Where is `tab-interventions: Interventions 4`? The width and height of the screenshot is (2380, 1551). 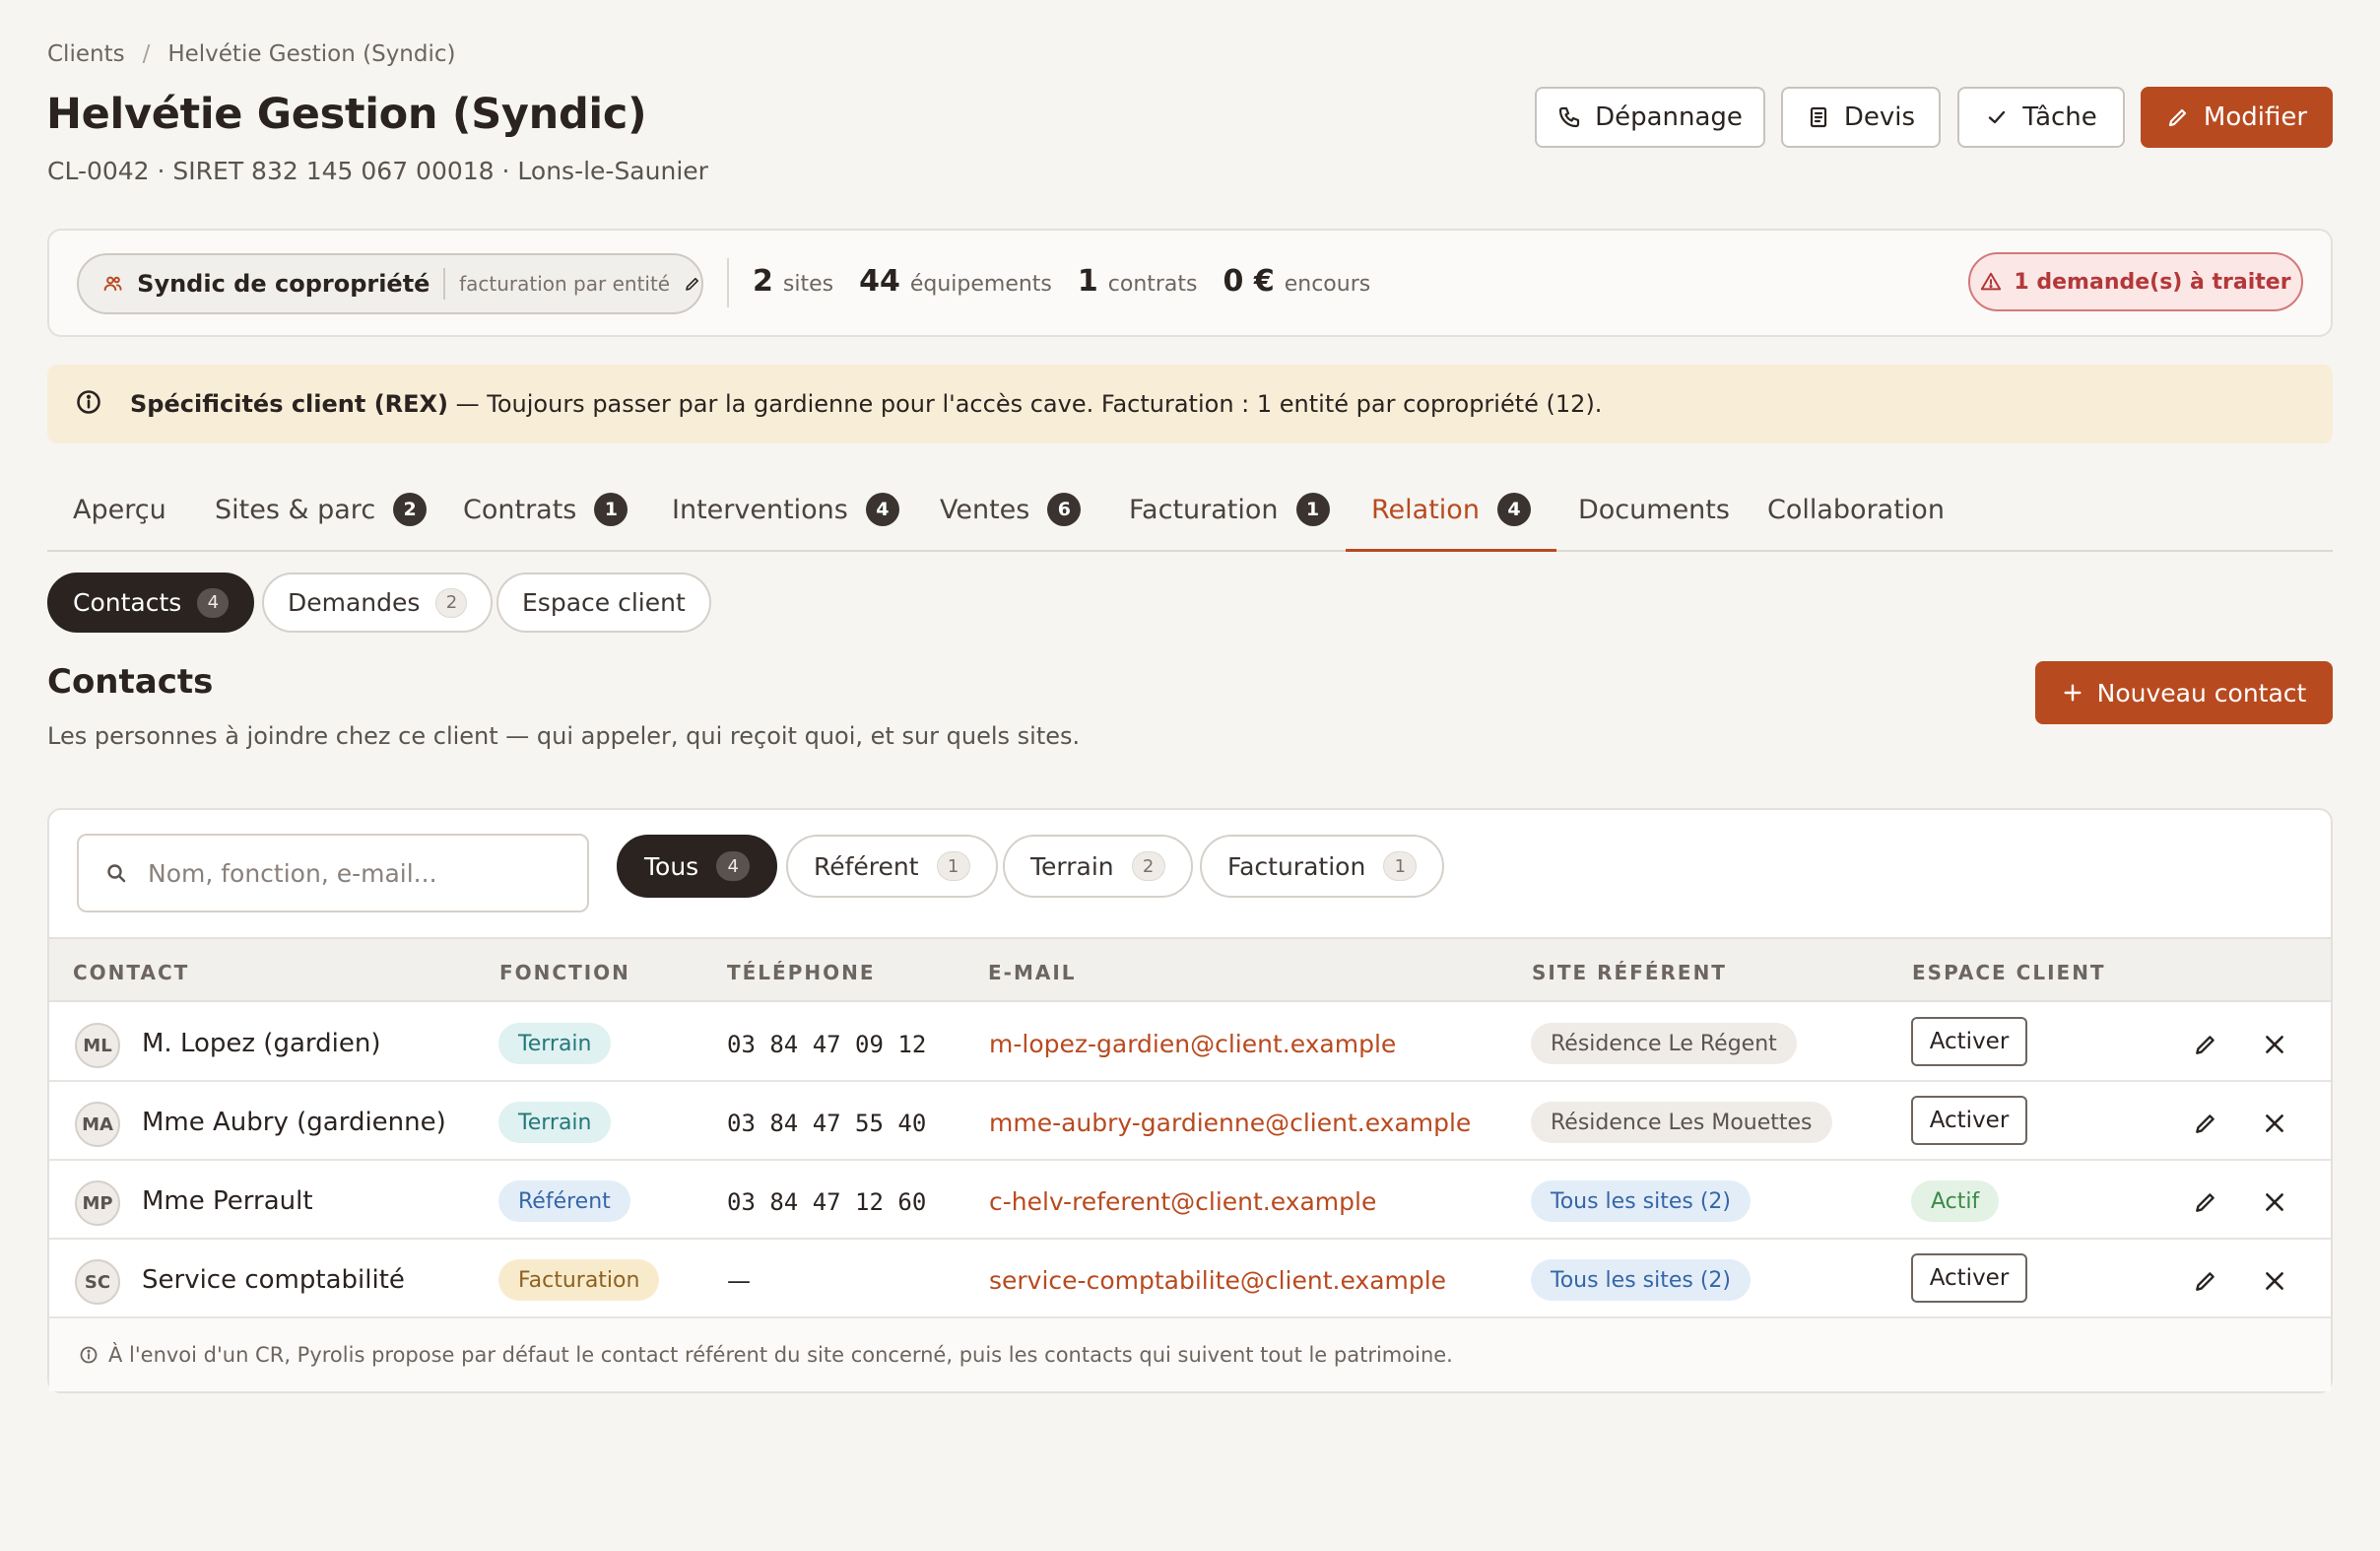 tab-interventions: Interventions 4 is located at coordinates (785, 522).